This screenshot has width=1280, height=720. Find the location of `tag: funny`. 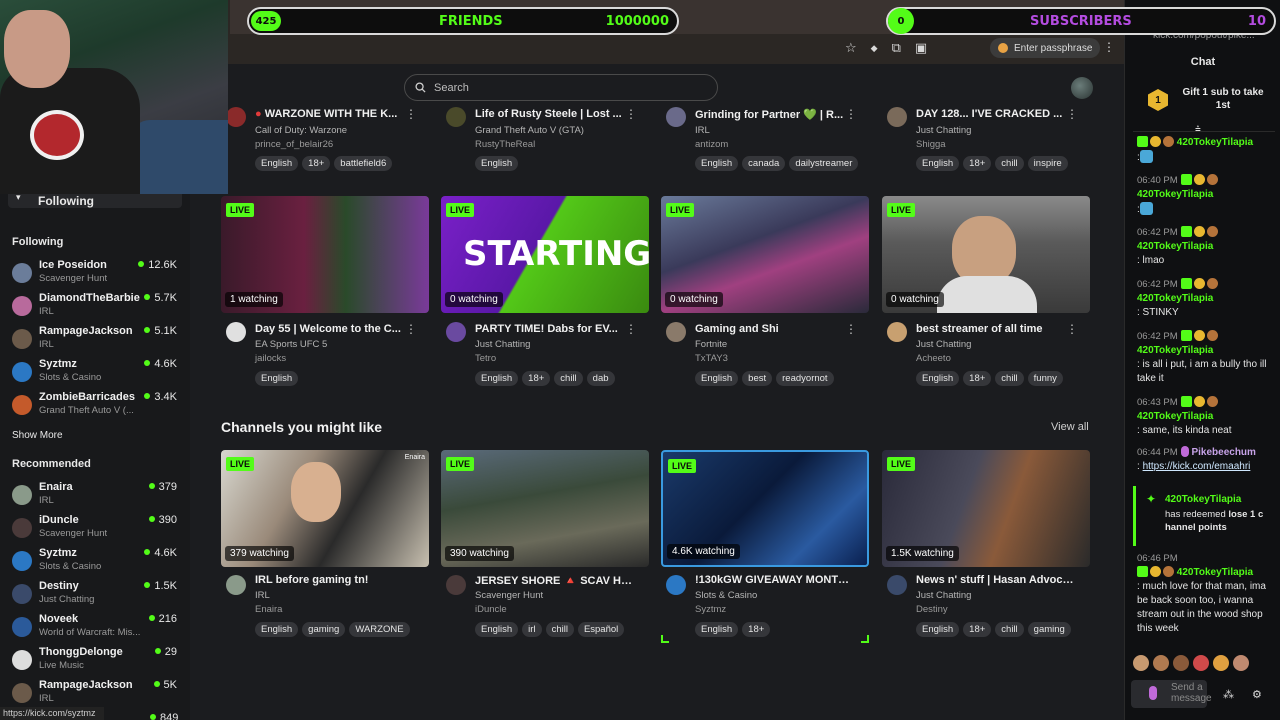

tag: funny is located at coordinates (1045, 378).